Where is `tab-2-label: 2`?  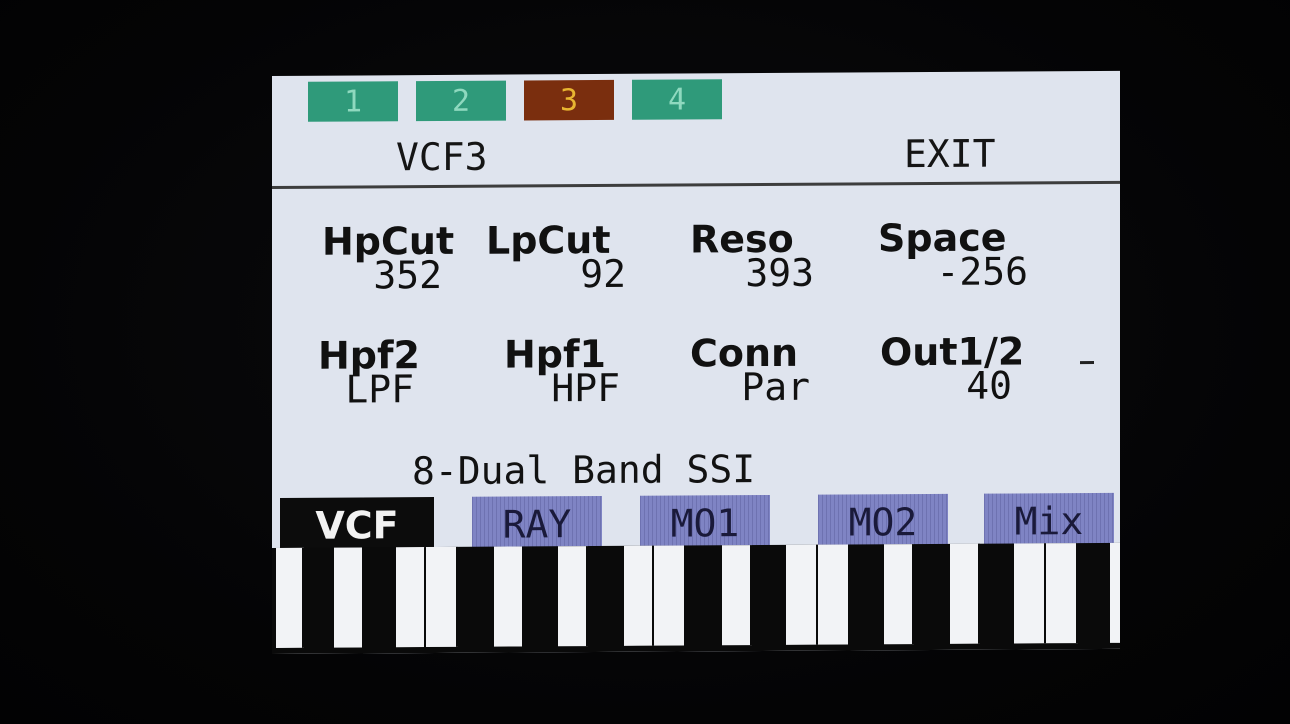 tab-2-label: 2 is located at coordinates (461, 101).